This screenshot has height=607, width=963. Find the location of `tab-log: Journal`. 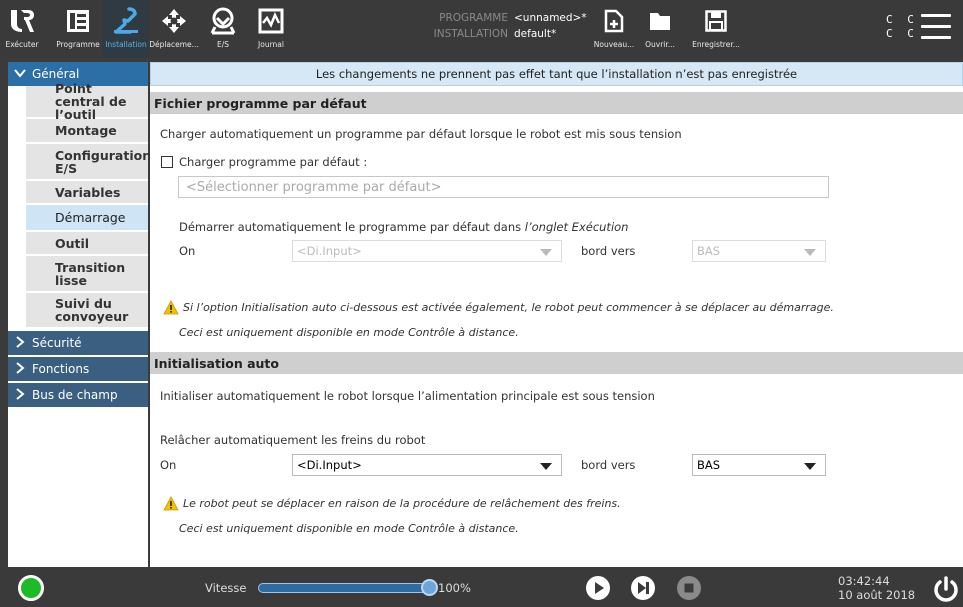

tab-log: Journal is located at coordinates (271, 29).